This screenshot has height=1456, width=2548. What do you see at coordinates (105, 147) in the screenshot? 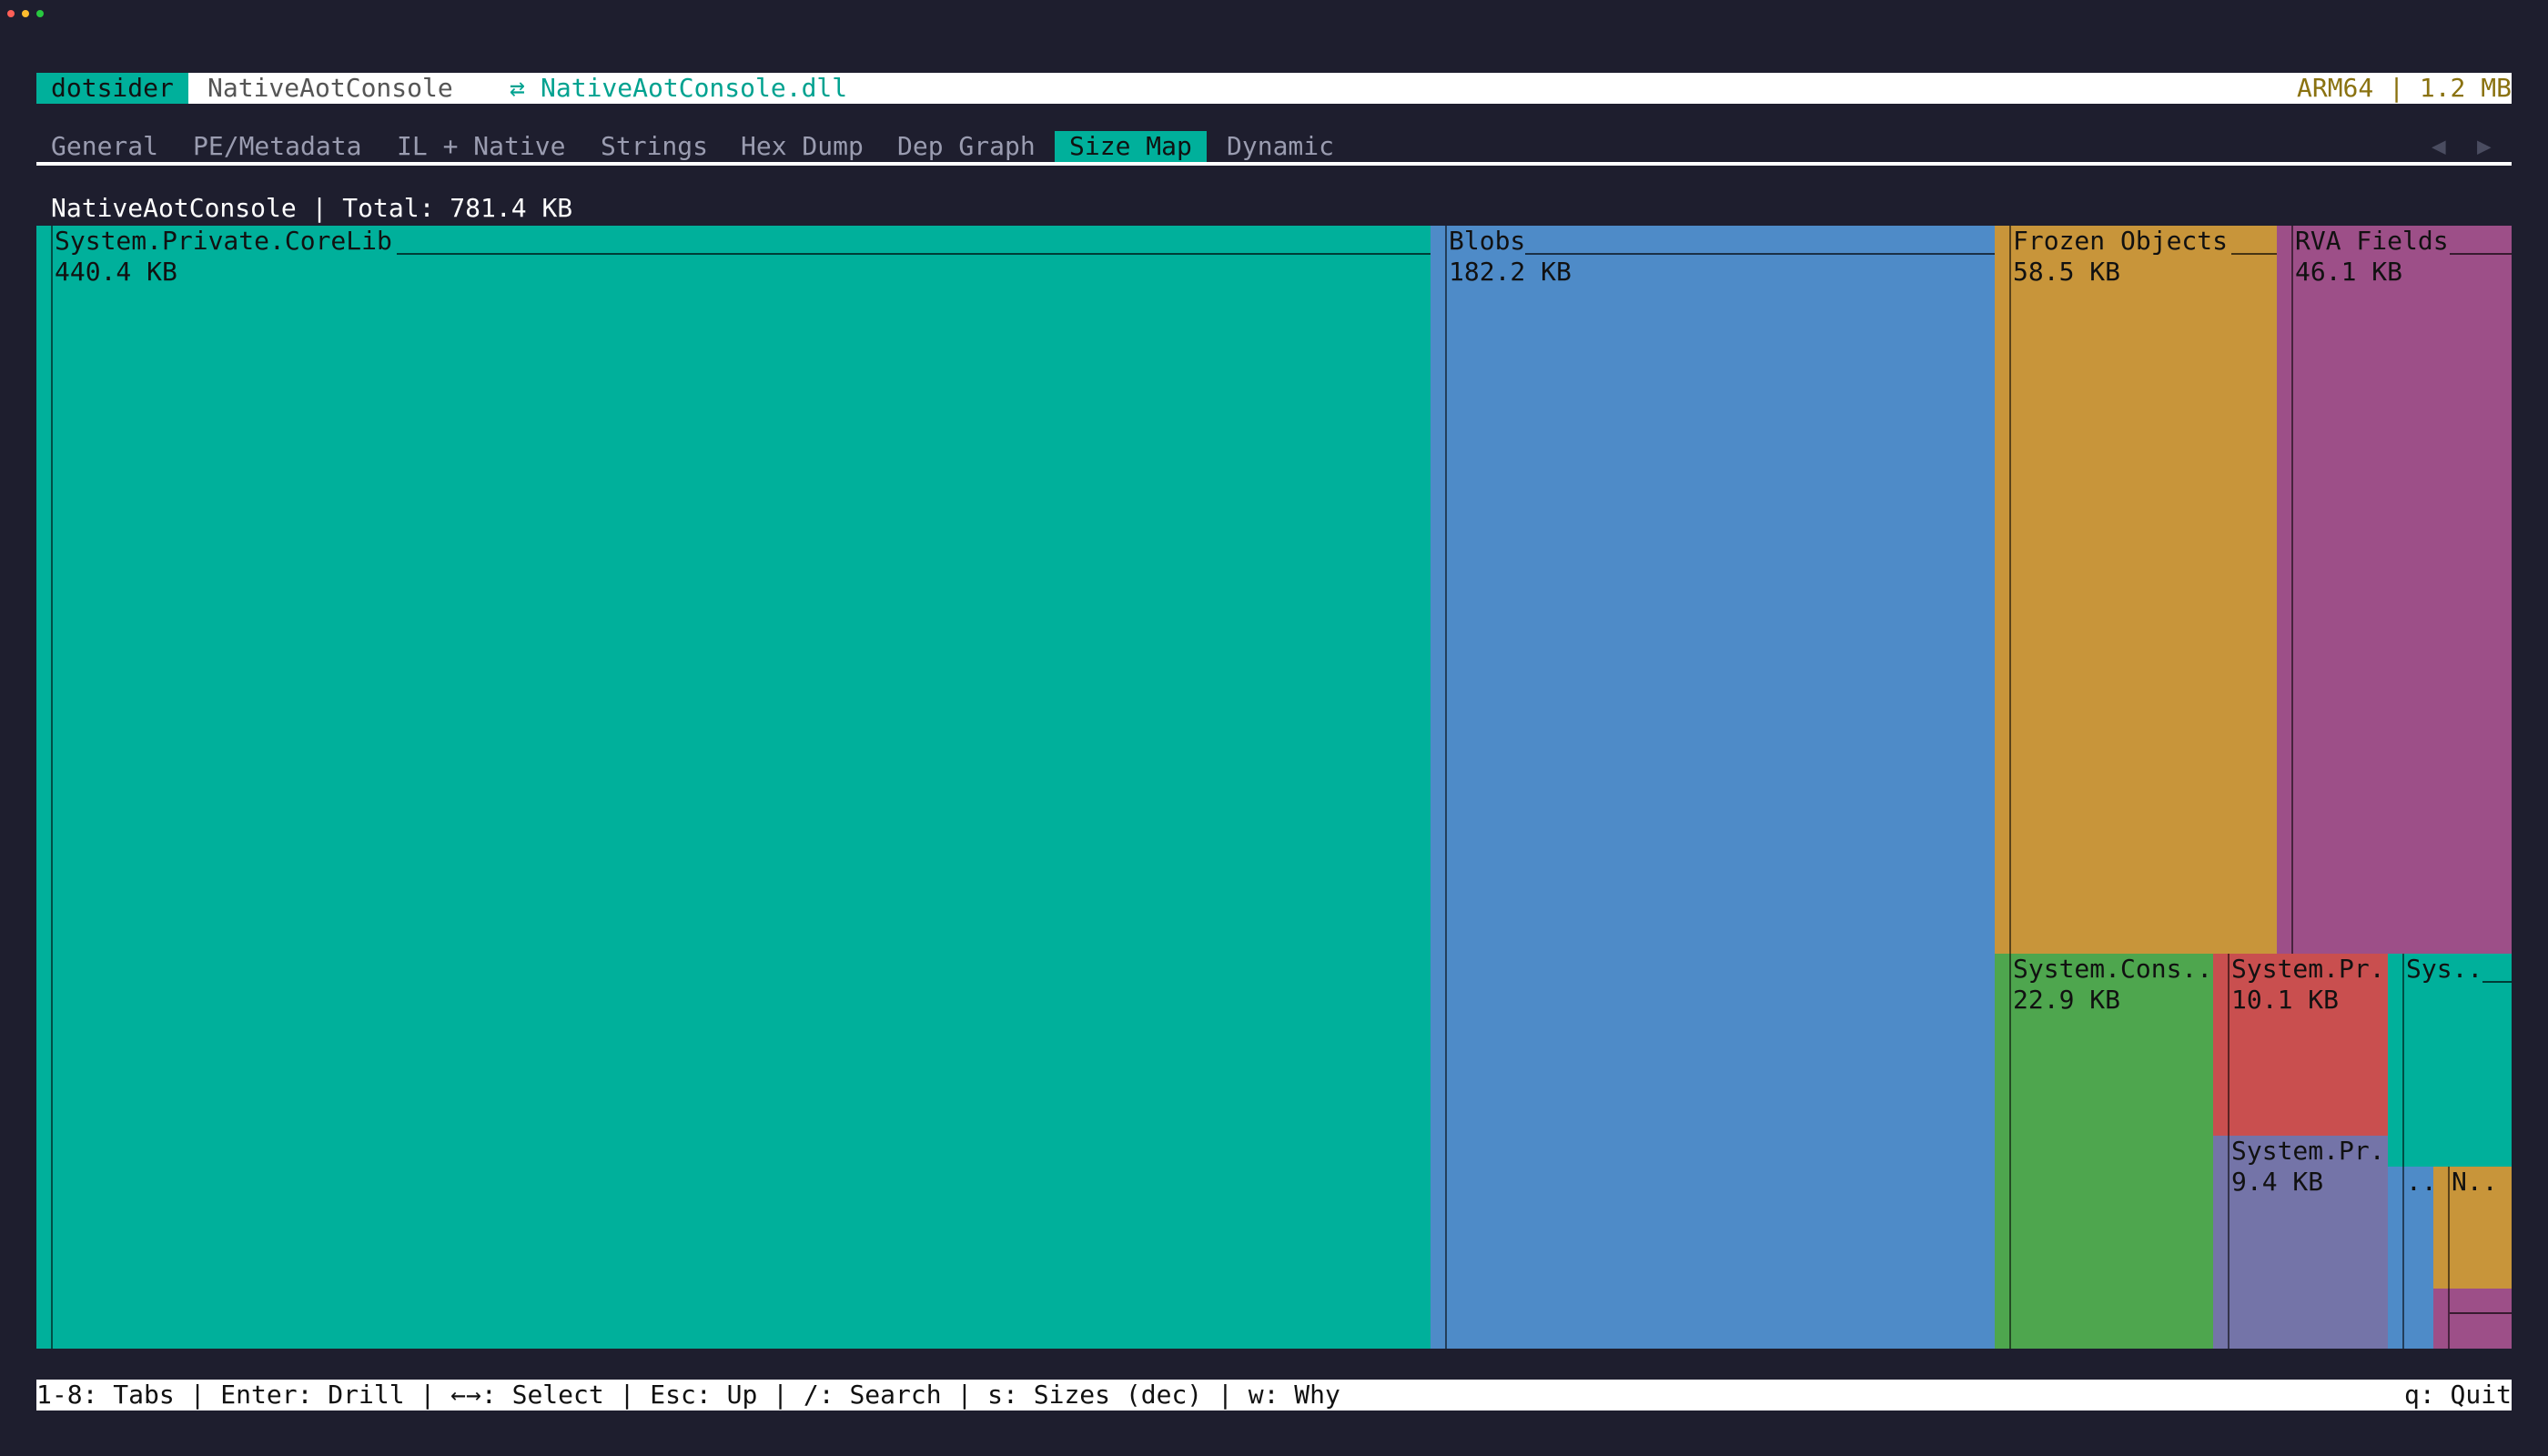
I see `tab-general: General` at bounding box center [105, 147].